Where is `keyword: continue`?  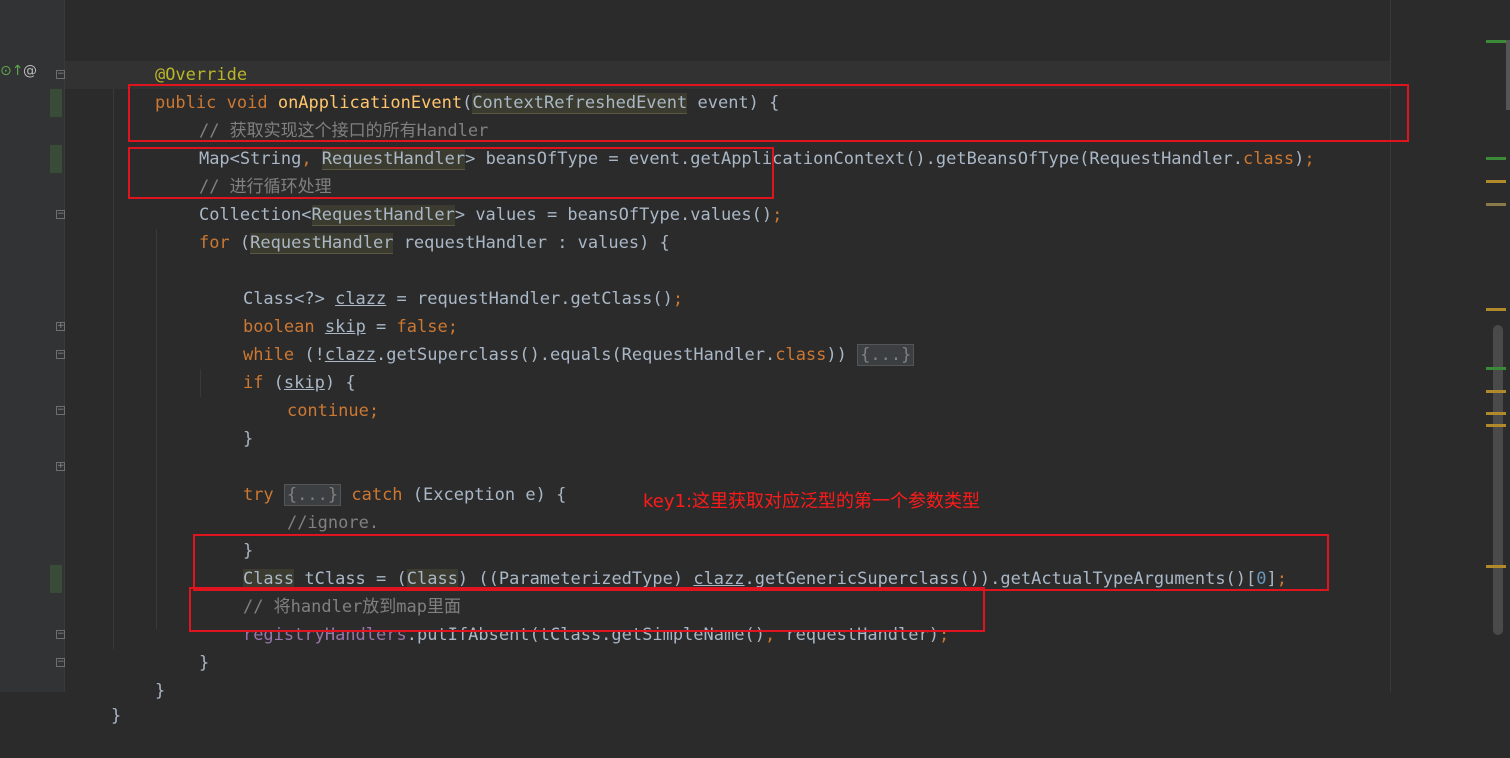 keyword: continue is located at coordinates (327, 411).